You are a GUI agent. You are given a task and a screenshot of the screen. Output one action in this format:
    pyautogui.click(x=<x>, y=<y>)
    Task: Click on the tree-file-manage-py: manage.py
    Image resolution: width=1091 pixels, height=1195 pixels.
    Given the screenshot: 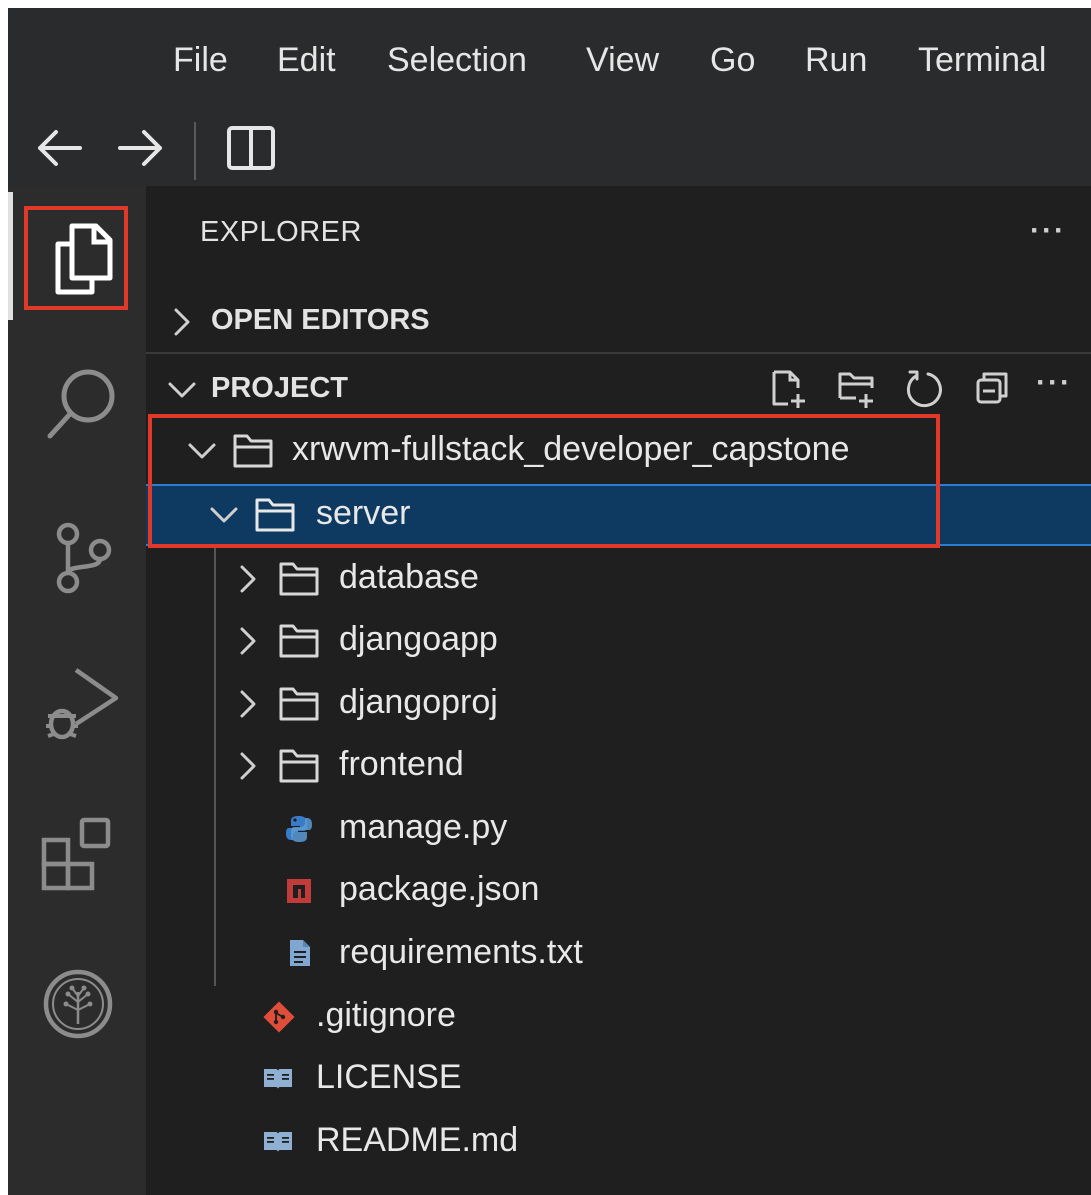 What is the action you would take?
    pyautogui.click(x=618, y=829)
    